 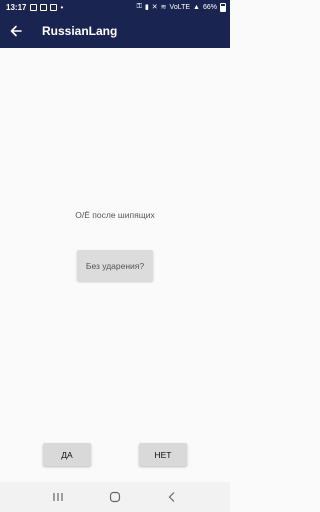 I want to click on hint-button: Без ударения?, so click(x=115, y=265).